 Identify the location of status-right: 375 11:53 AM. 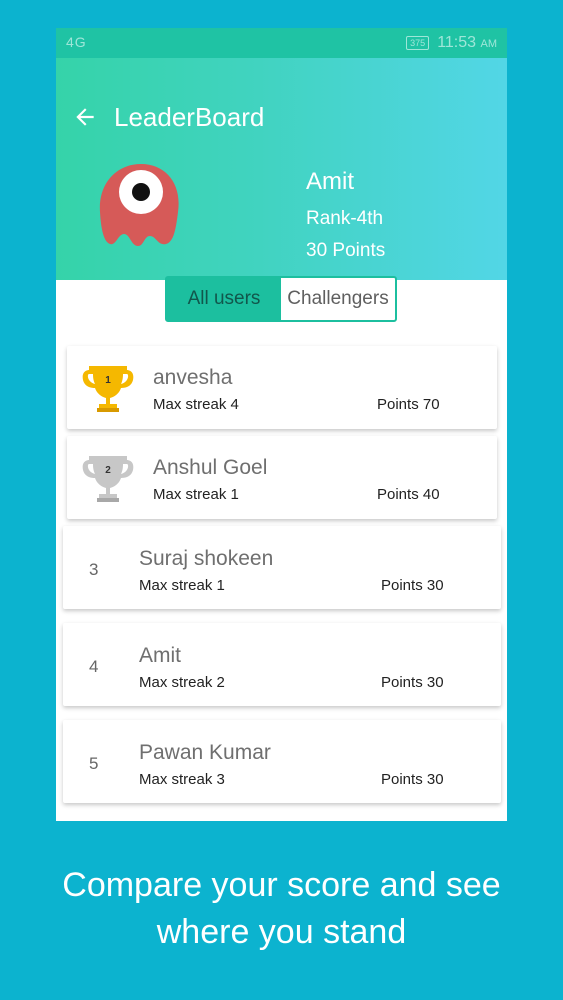
(451, 43).